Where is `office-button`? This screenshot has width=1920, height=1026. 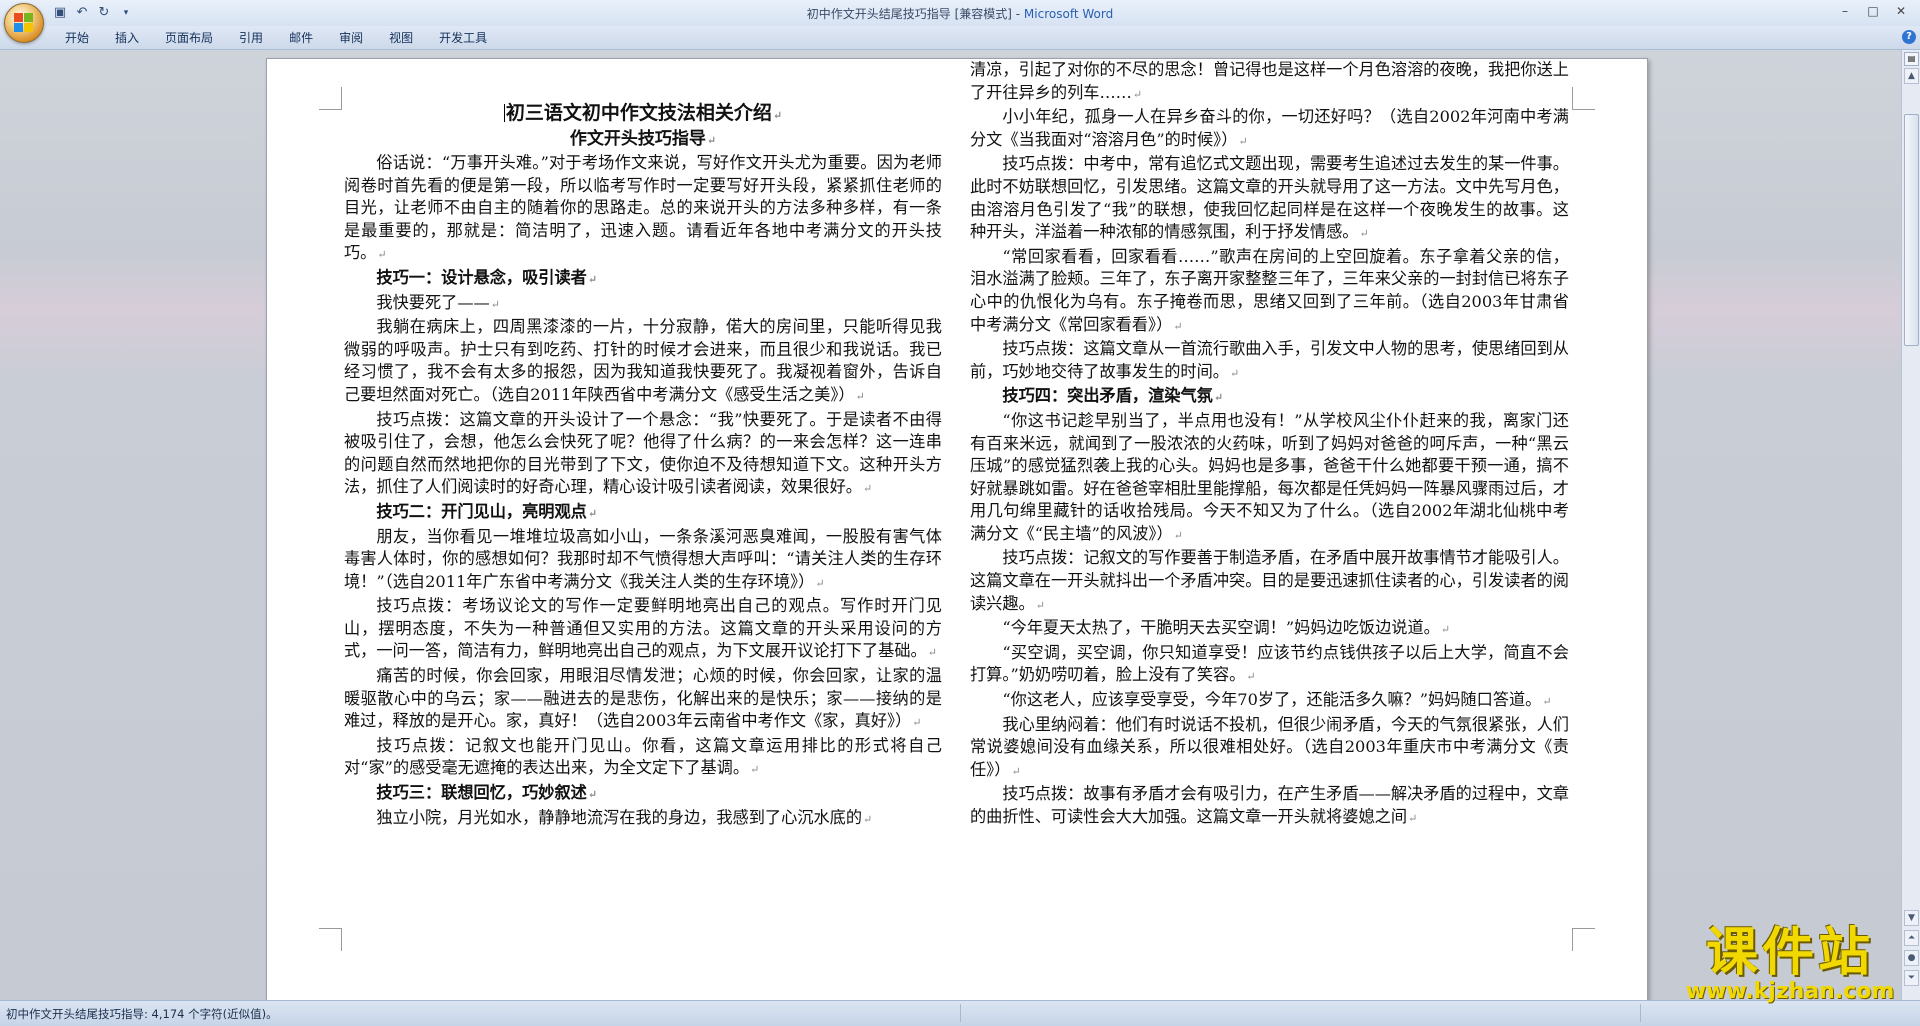
office-button is located at coordinates (24, 23).